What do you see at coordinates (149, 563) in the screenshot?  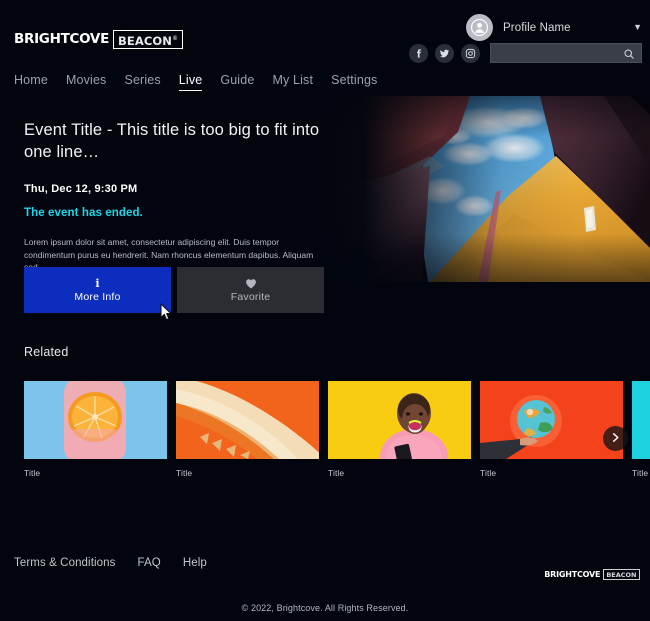 I see `footer-link-faq: FAQ` at bounding box center [149, 563].